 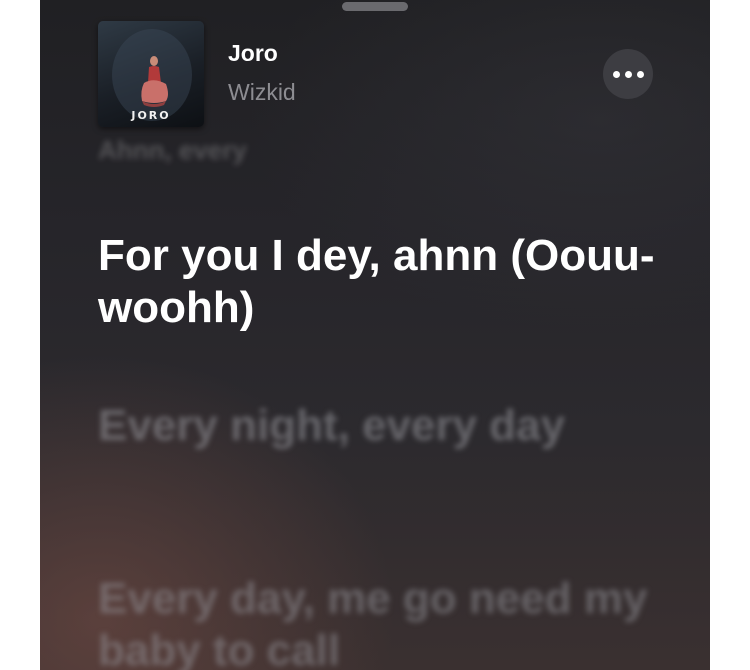 I want to click on artwork-logo: JORO, so click(x=151, y=115).